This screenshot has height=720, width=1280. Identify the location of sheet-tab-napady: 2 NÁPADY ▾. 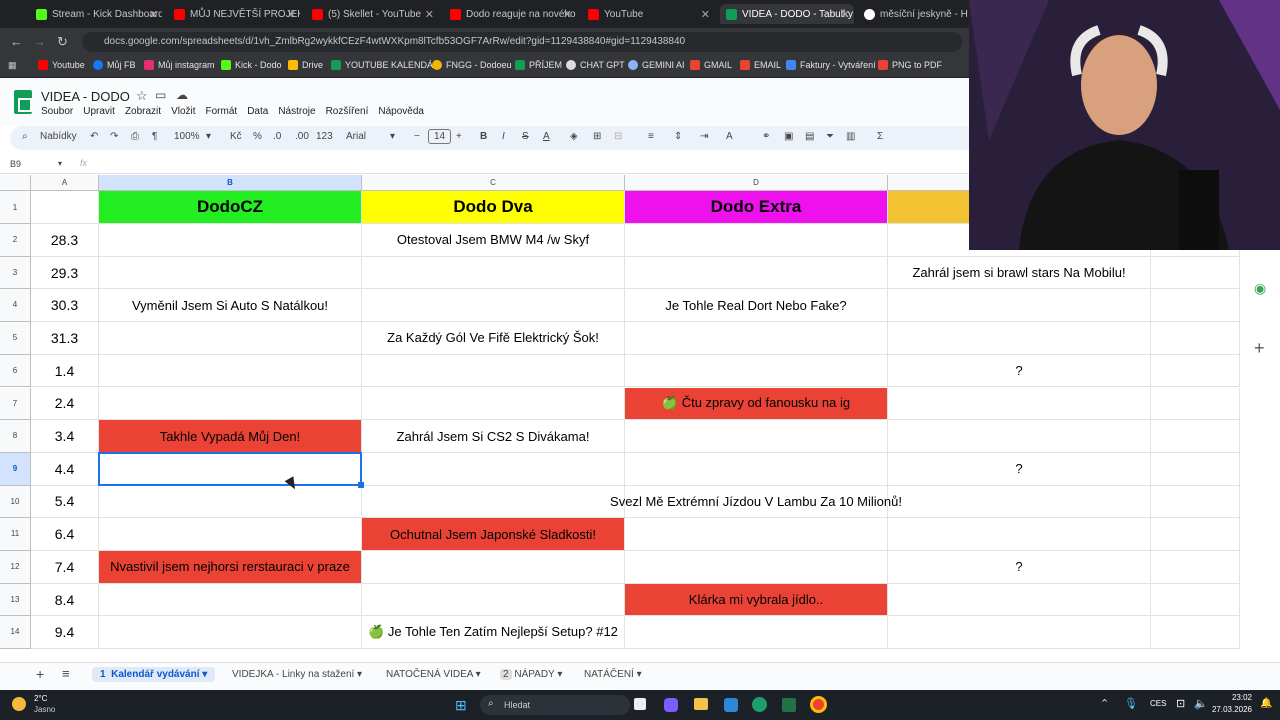
(531, 674).